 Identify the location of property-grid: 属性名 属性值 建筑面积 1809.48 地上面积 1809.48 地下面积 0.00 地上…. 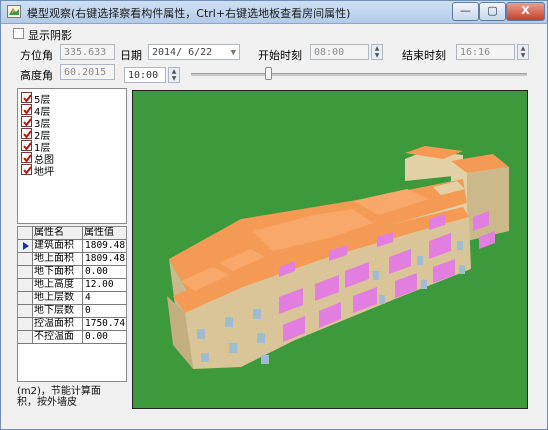
(72, 304).